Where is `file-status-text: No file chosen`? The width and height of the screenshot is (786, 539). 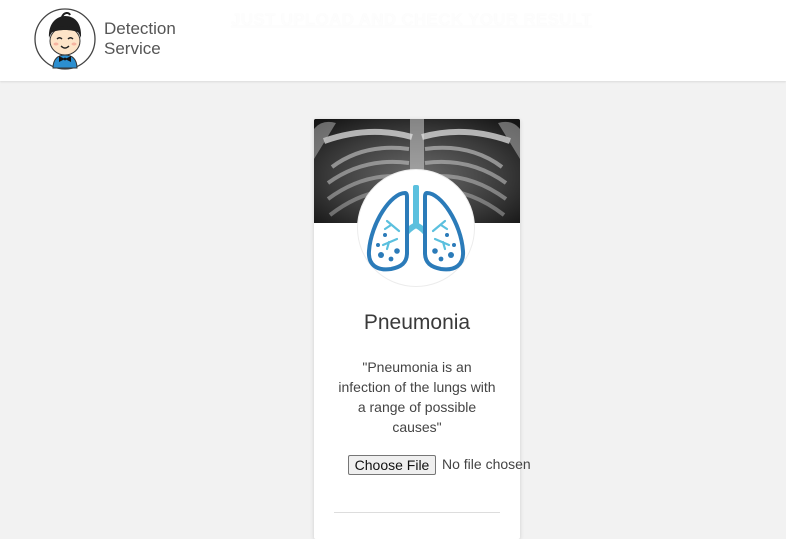
file-status-text: No file chosen is located at coordinates (486, 464).